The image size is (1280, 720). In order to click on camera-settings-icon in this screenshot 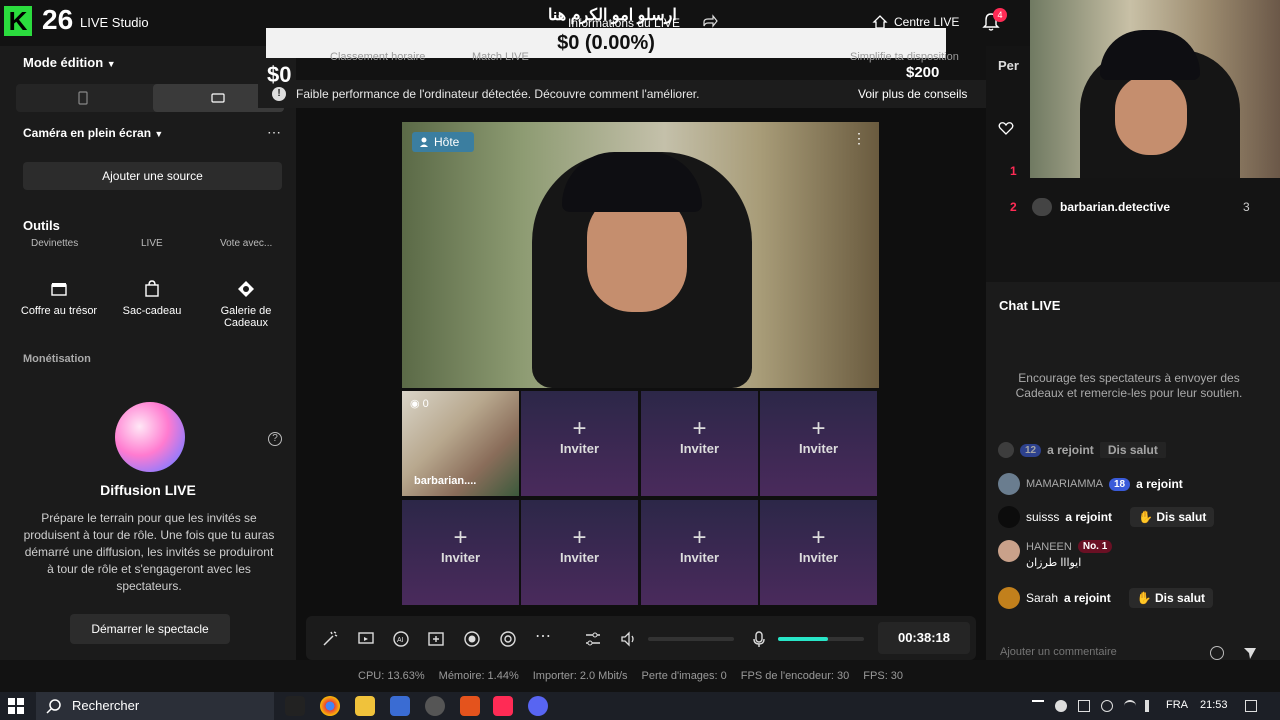, I will do `click(508, 639)`.